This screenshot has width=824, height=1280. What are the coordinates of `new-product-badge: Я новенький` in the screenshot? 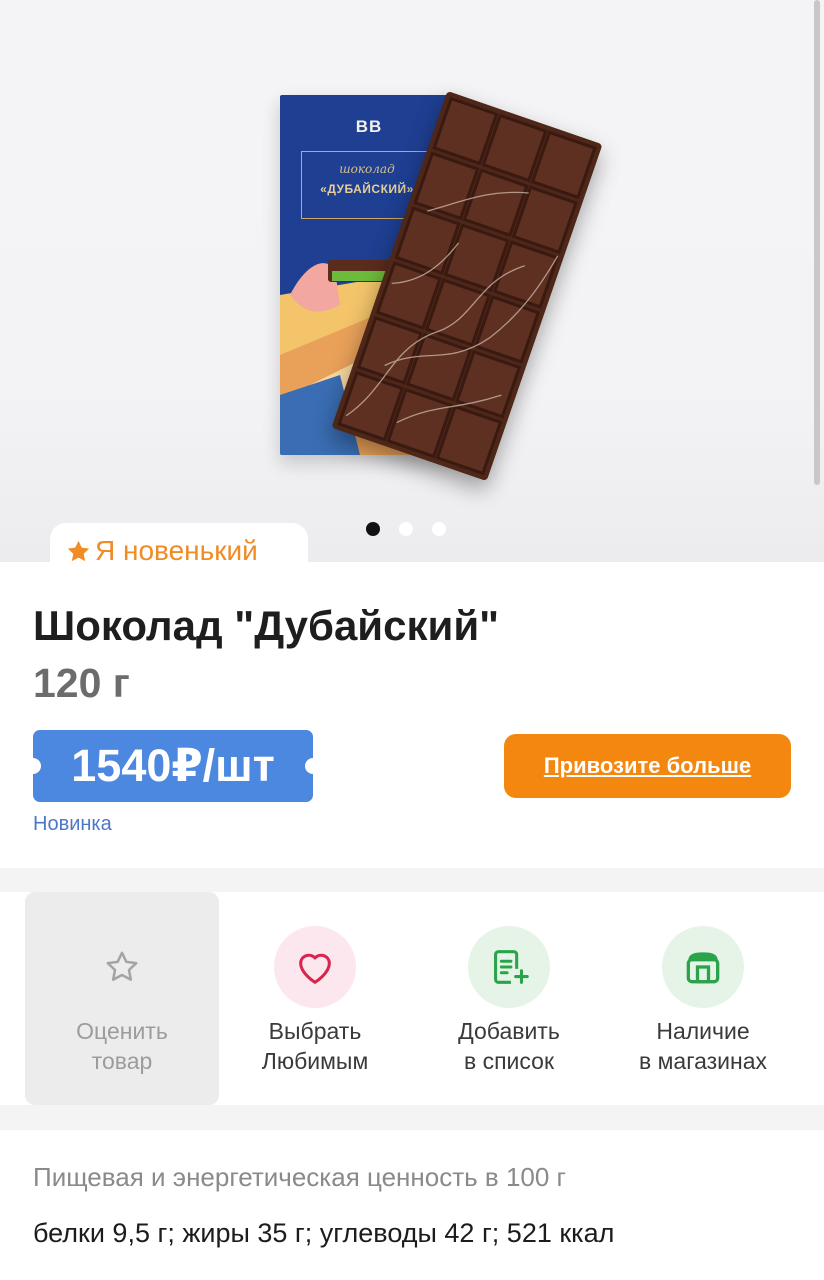 It's located at (179, 542).